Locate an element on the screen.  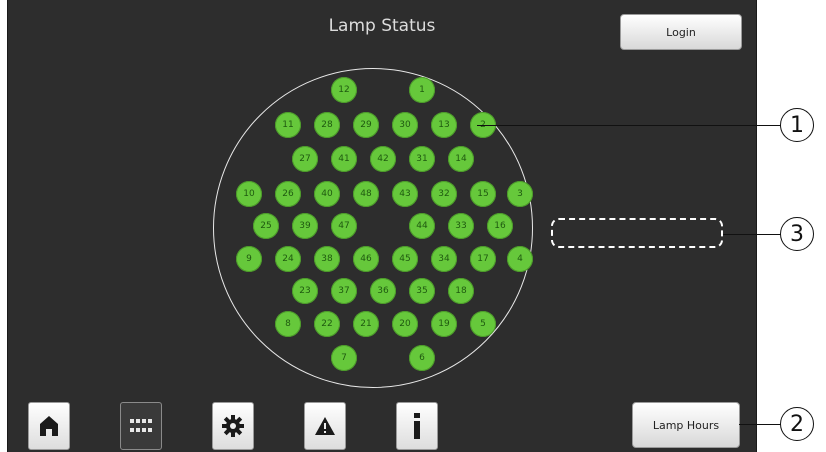
lamp-6: 6 is located at coordinates (422, 358).